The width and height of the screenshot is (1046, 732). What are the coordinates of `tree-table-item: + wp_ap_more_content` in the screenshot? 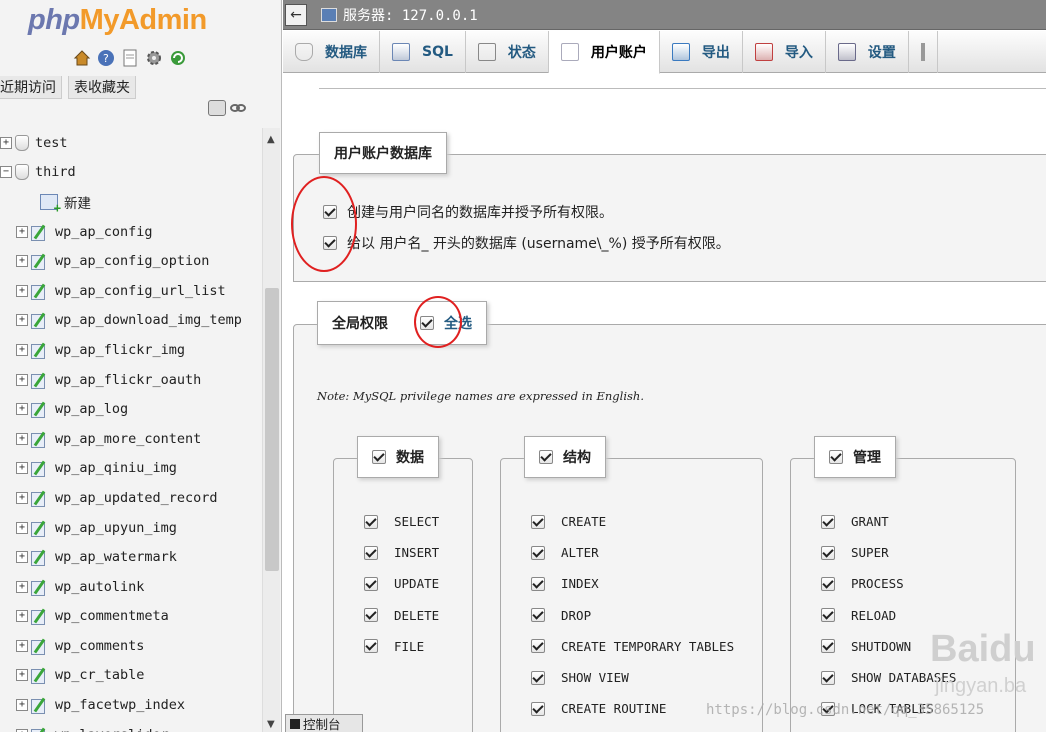 It's located at (131, 439).